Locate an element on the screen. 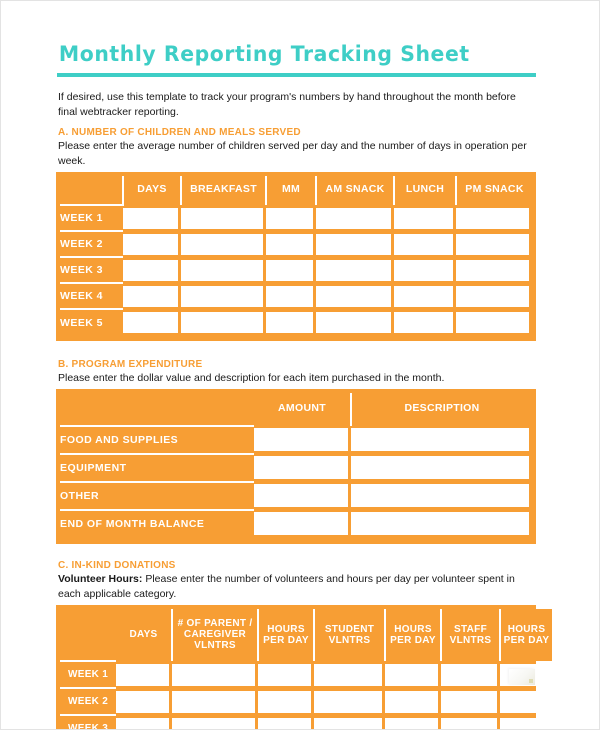 The width and height of the screenshot is (600, 730). cell-other-description is located at coordinates (441, 496).